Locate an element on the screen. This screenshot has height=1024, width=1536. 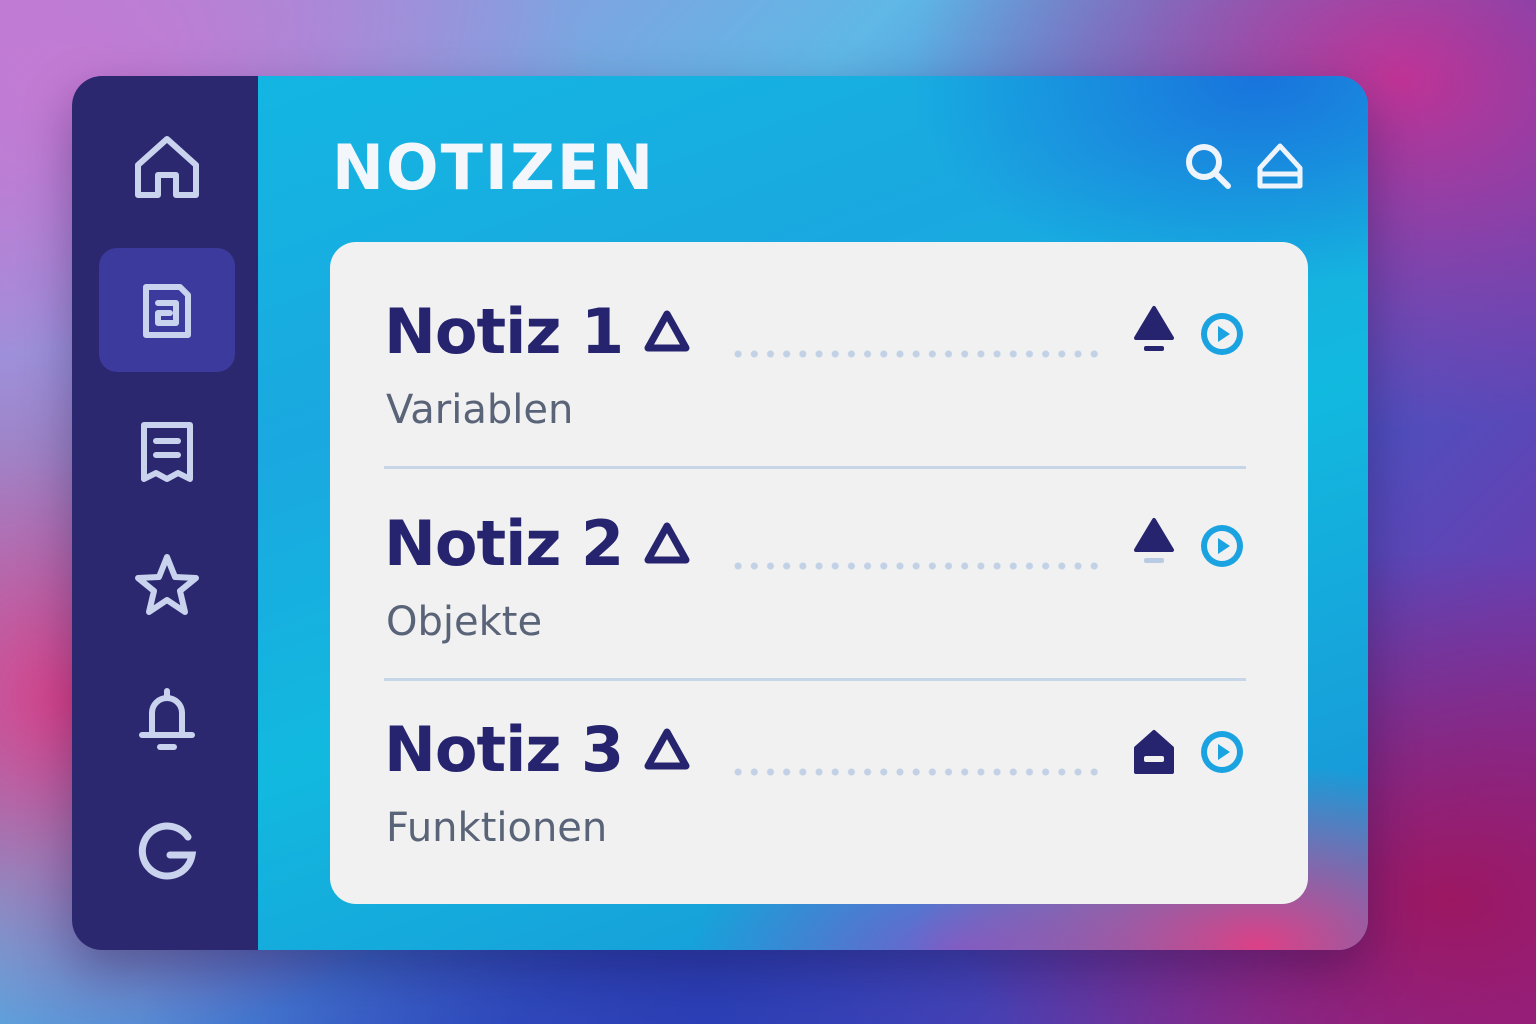
sidebar-item-favorites is located at coordinates (167, 586).